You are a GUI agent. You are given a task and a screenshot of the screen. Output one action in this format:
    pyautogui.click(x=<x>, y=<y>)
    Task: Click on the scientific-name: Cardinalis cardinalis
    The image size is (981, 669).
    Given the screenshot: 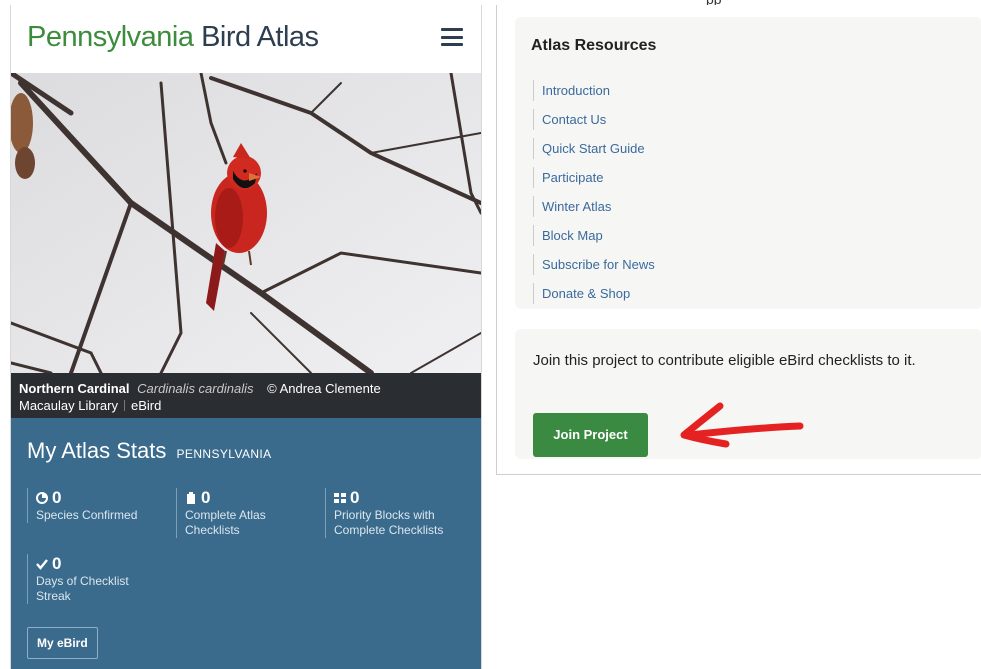 What is the action you would take?
    pyautogui.click(x=195, y=388)
    